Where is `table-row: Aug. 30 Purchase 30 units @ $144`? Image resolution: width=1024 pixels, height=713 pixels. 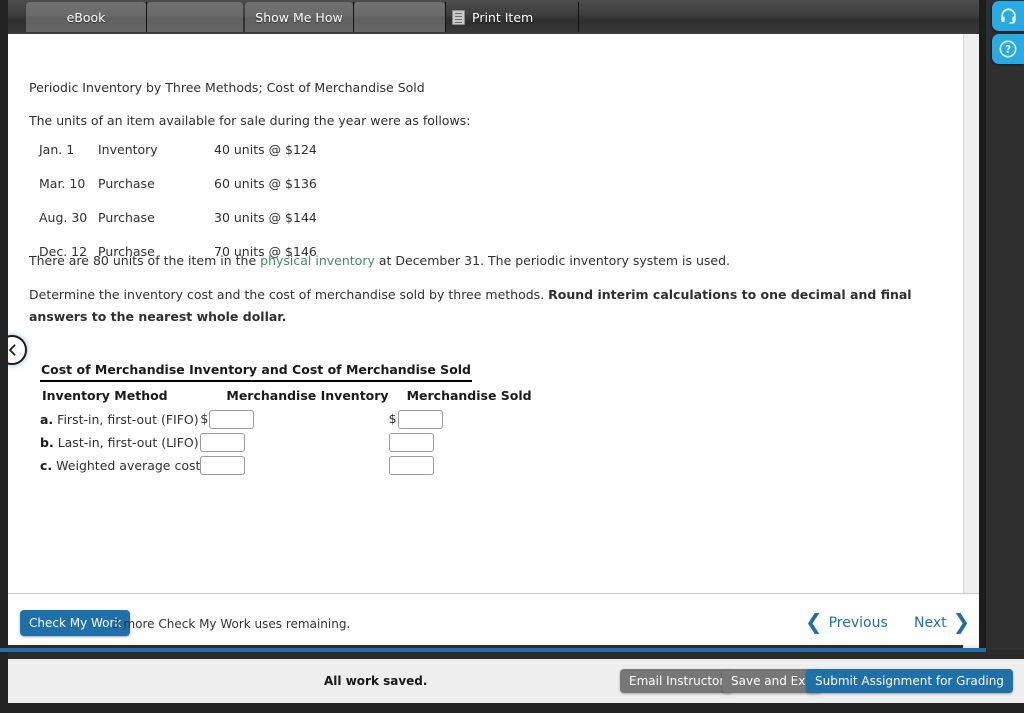
table-row: Aug. 30 Purchase 30 units @ $144 is located at coordinates (178, 227).